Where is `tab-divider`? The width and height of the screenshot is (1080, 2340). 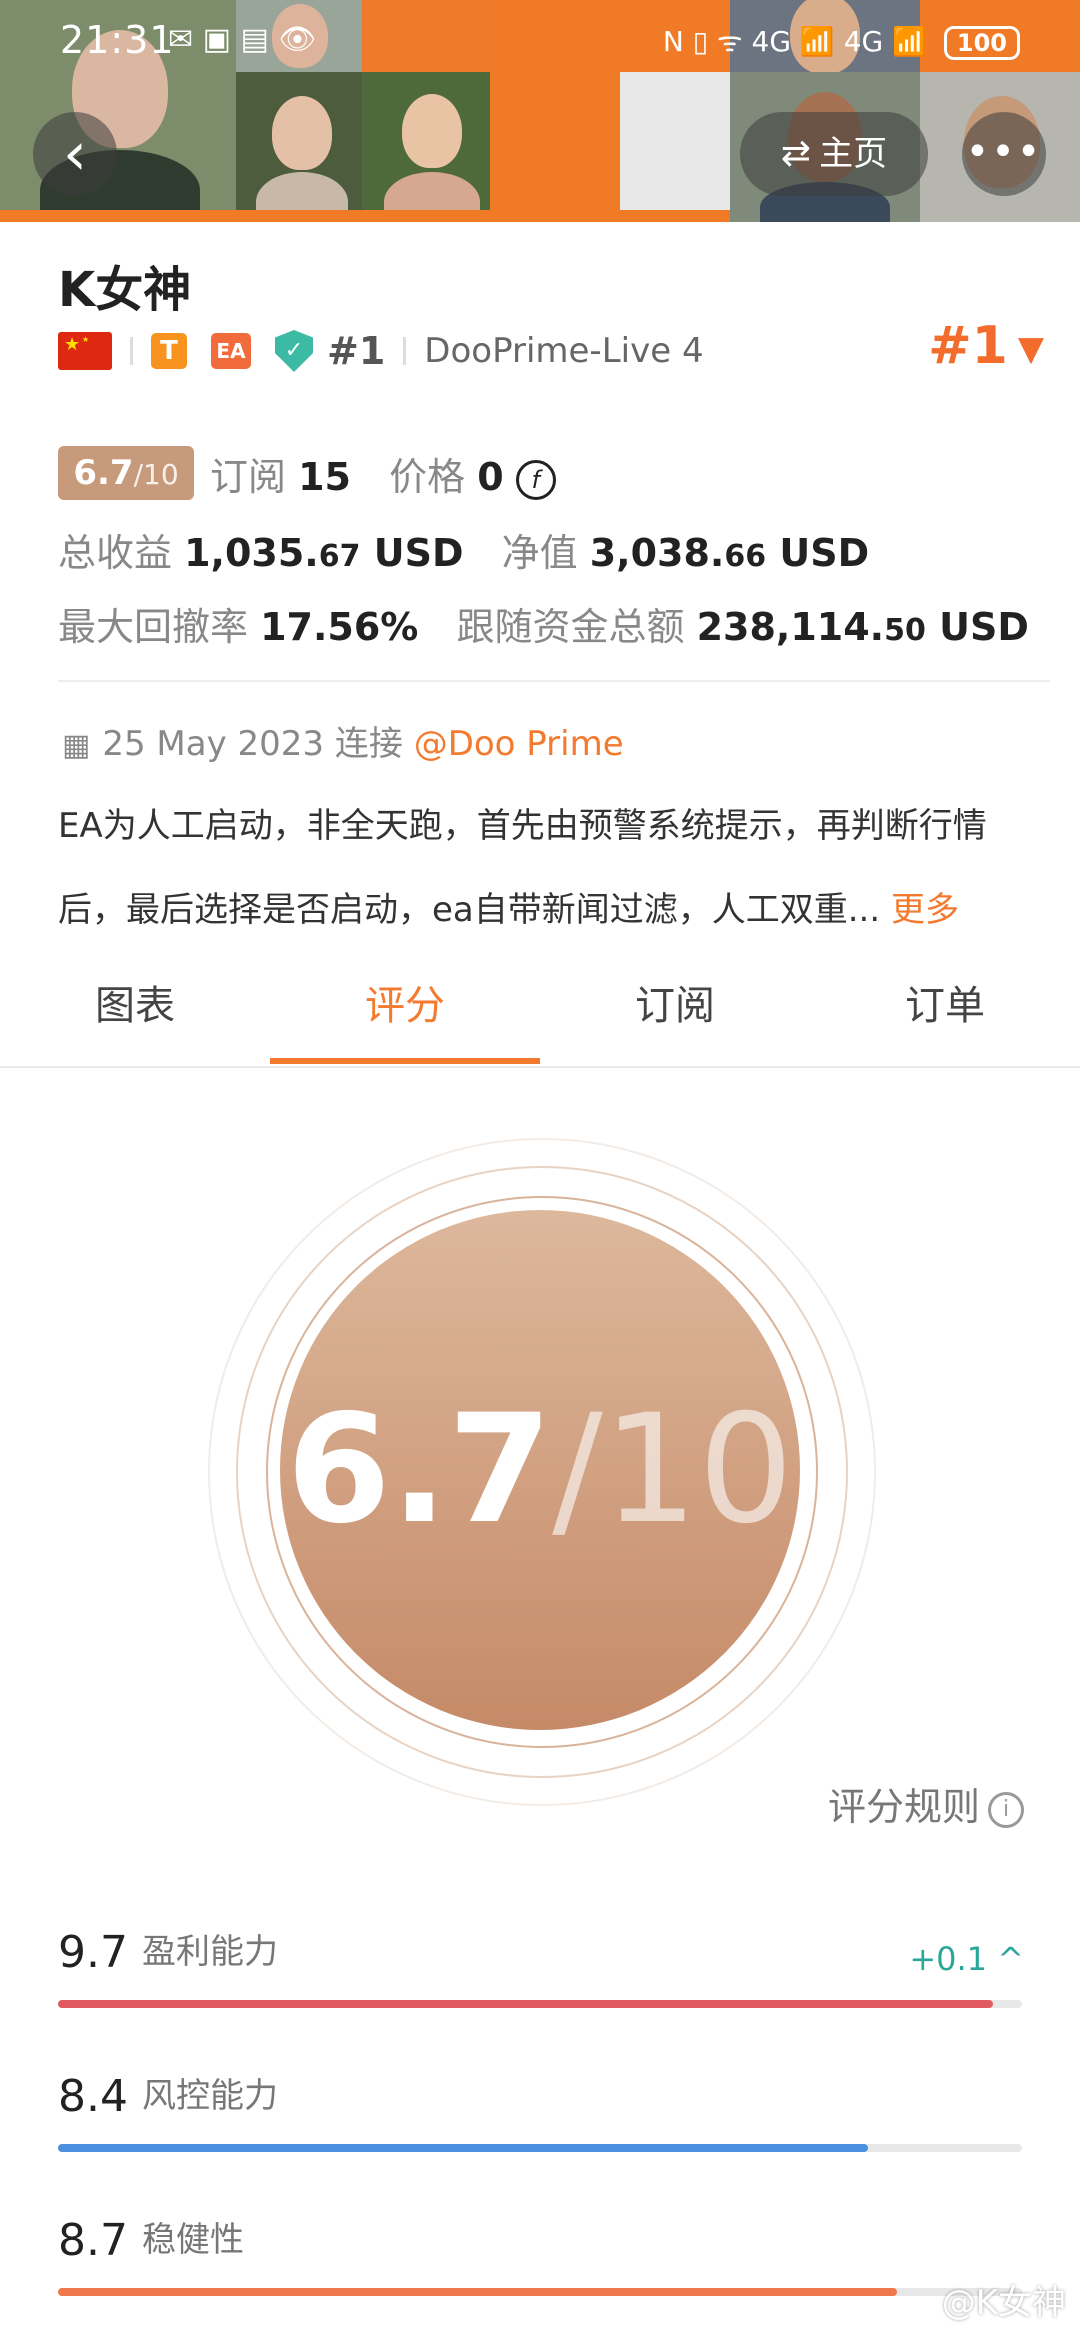 tab-divider is located at coordinates (540, 1067).